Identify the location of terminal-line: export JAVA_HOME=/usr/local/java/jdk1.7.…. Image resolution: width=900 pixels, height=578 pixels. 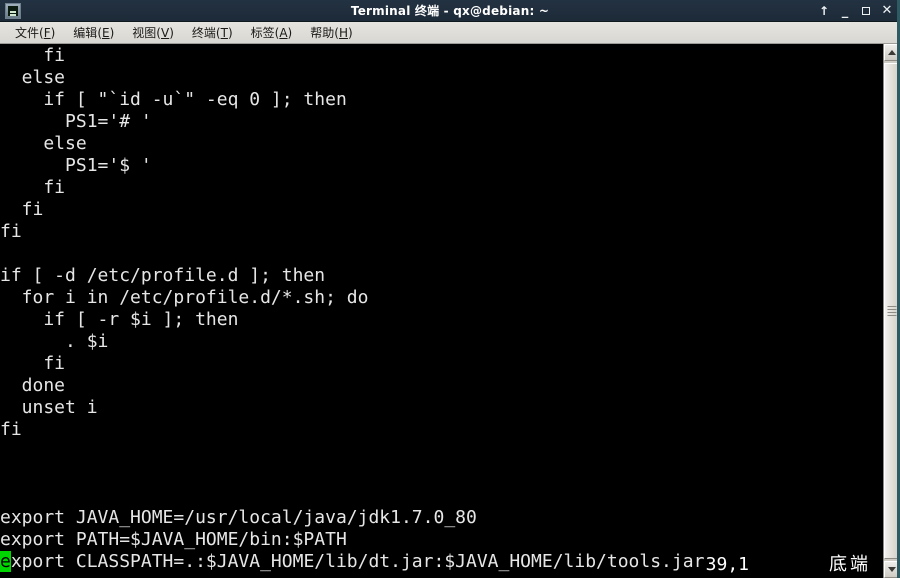
(238, 517).